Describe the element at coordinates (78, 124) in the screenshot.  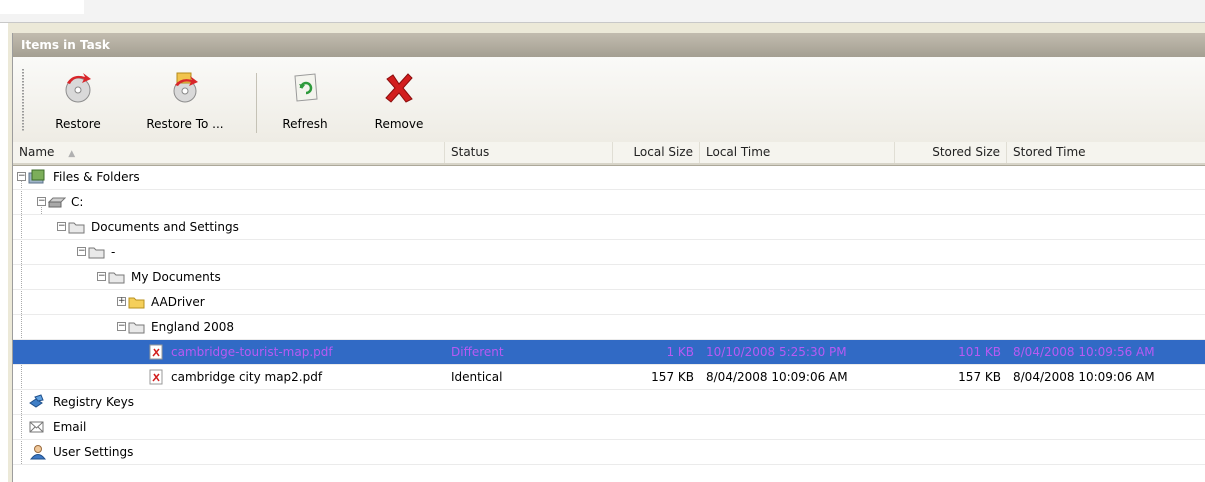
I see `restore-label: Restore` at that location.